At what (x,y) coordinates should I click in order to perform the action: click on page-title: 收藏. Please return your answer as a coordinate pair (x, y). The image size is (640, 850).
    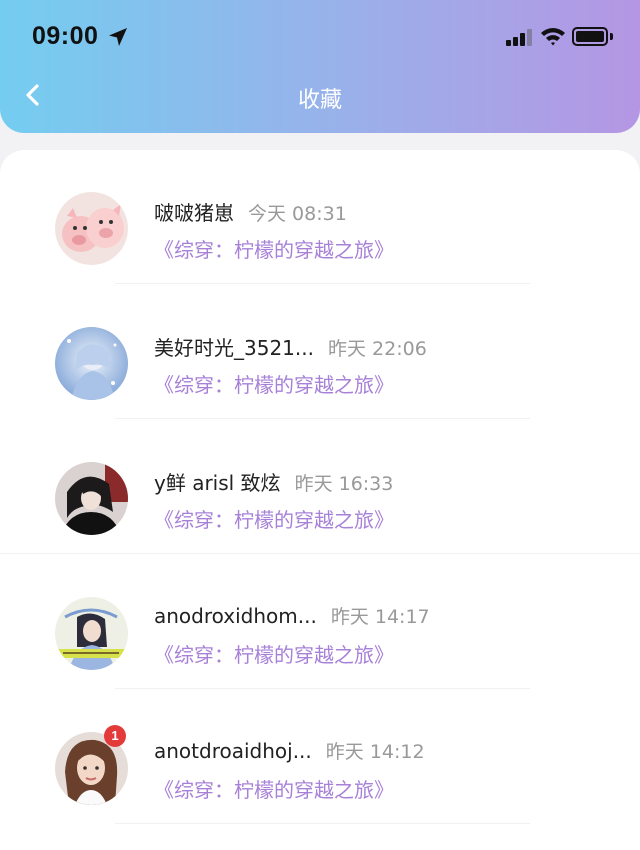
    Looking at the image, I should click on (319, 100).